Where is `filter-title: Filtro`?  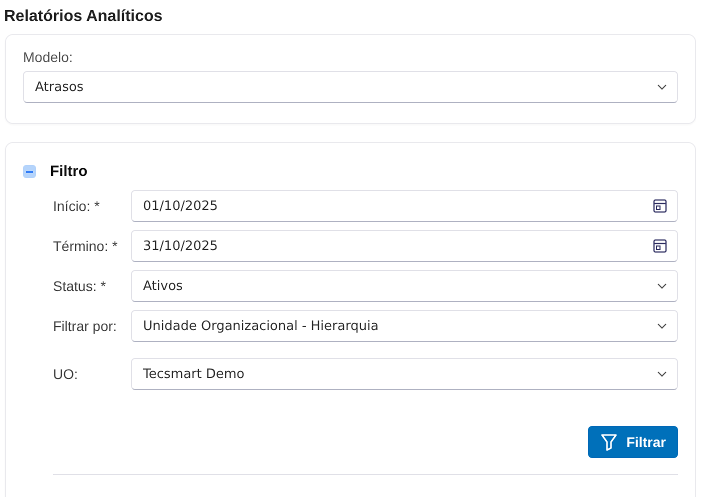
filter-title: Filtro is located at coordinates (69, 171).